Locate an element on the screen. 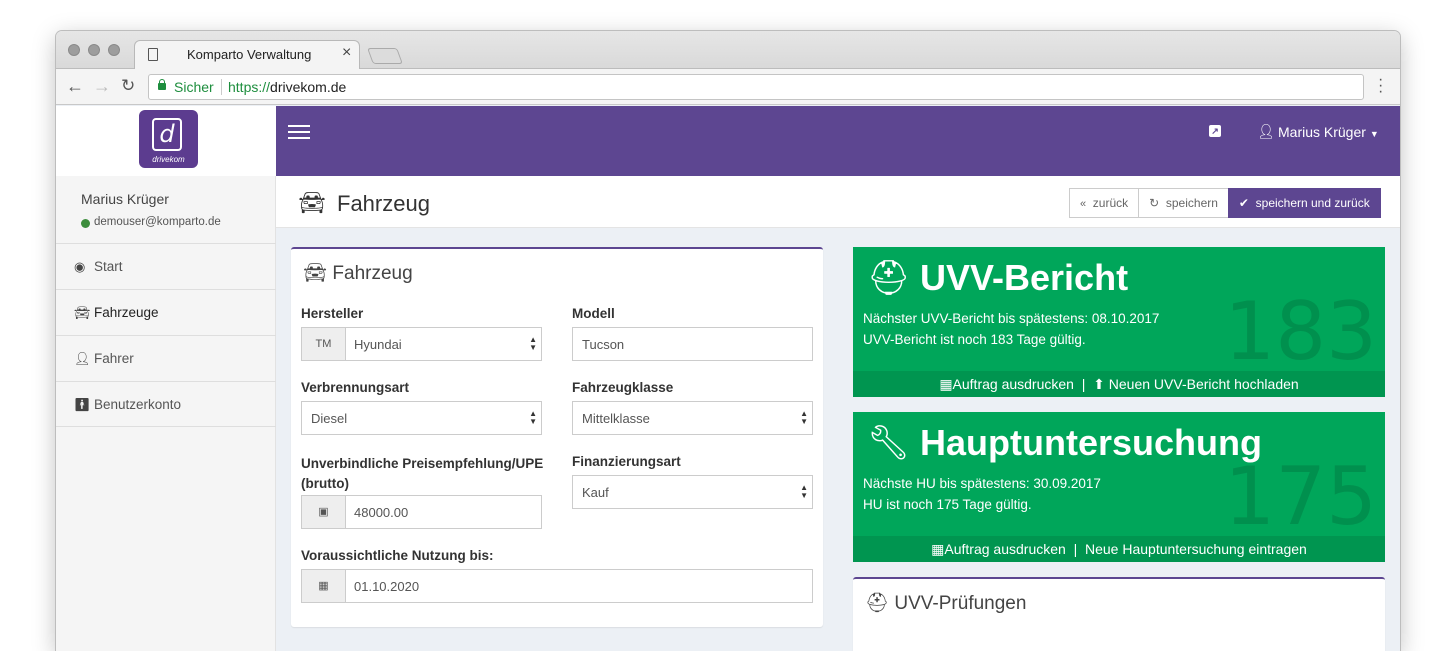 This screenshot has height=651, width=1456. model-input: Tucson is located at coordinates (692, 344).